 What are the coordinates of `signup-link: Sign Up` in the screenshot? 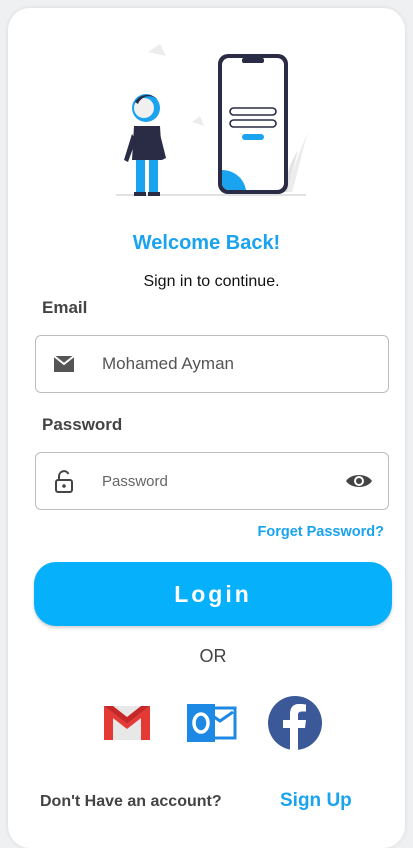 It's located at (316, 801).